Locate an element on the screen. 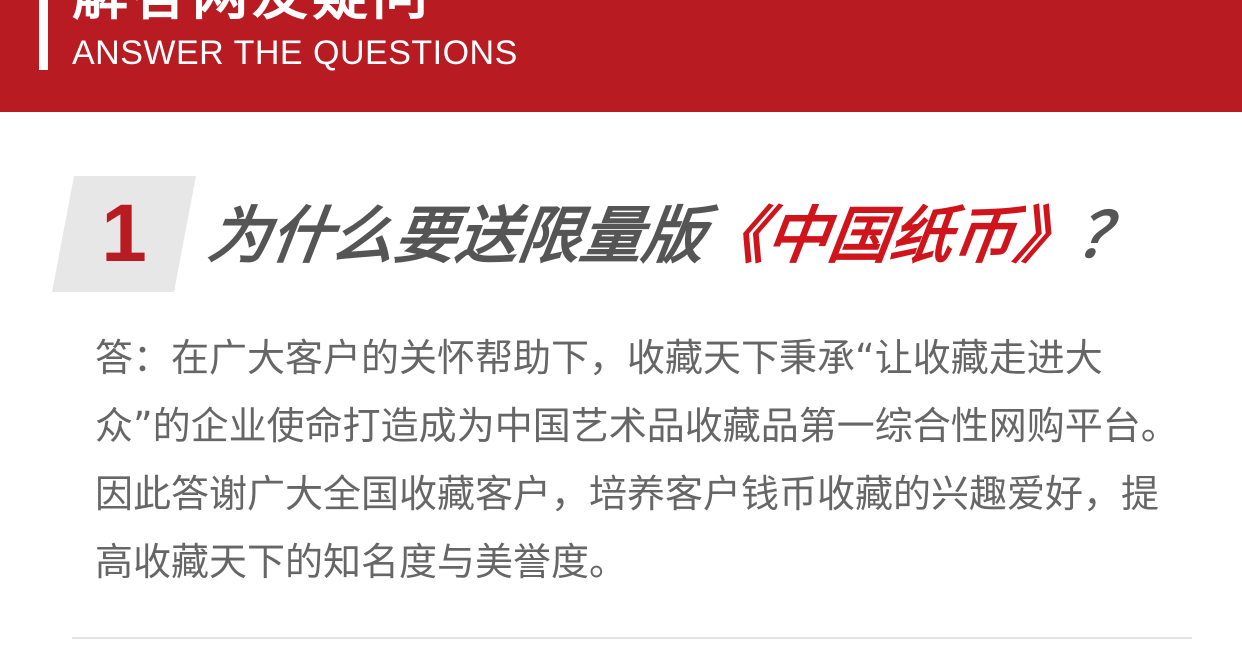 Image resolution: width=1242 pixels, height=646 pixels. header-title-chinese: 解答网友疑问 is located at coordinates (252, 12).